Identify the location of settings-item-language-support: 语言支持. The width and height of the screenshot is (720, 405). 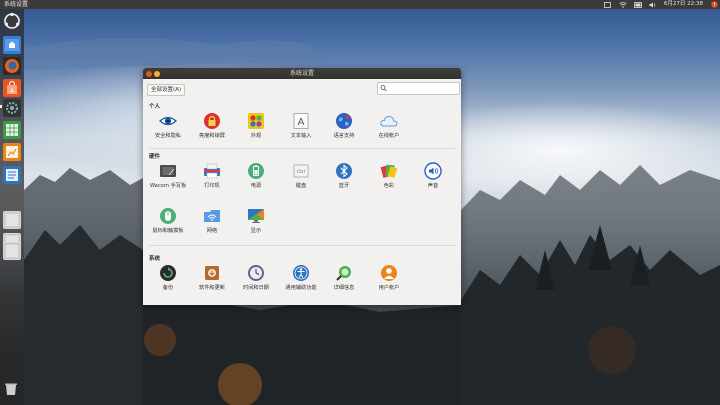
(344, 126).